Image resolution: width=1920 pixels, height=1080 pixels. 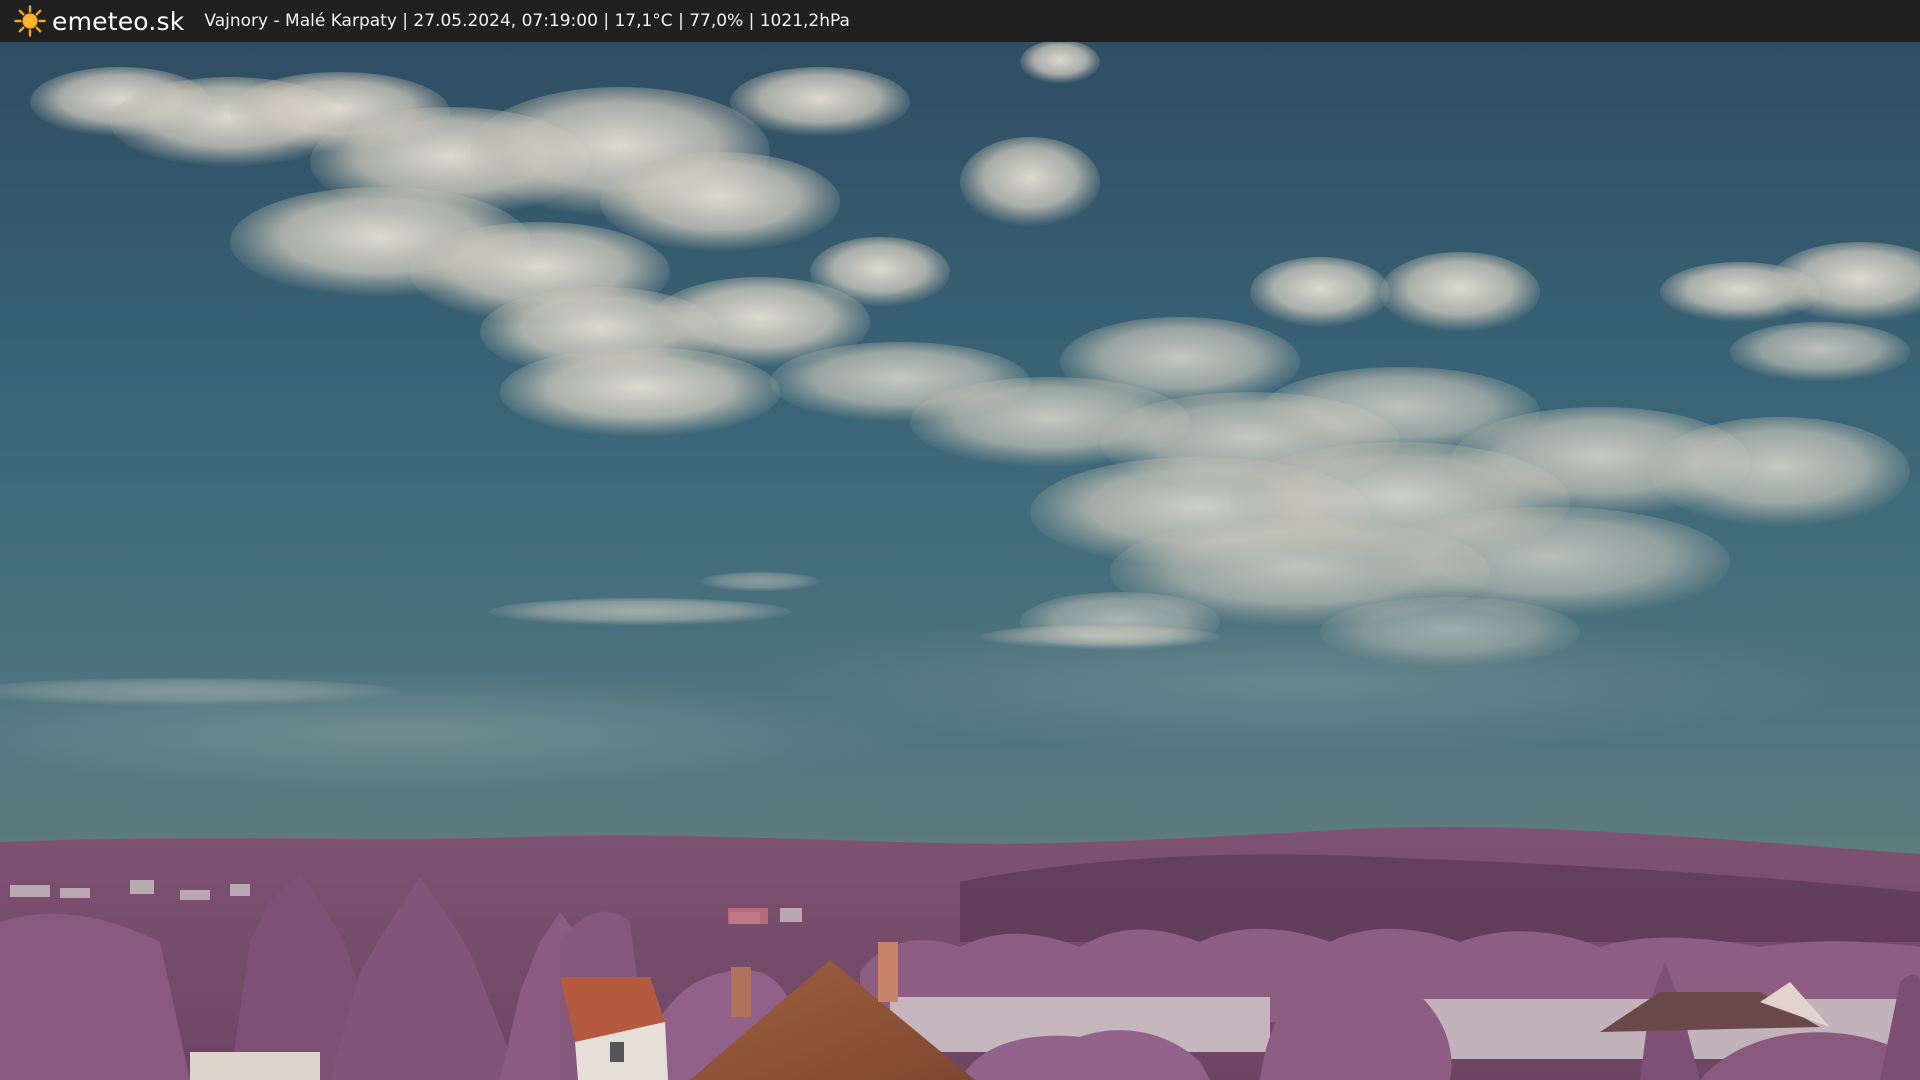 I want to click on logo: emeteo.sk, so click(x=99, y=21).